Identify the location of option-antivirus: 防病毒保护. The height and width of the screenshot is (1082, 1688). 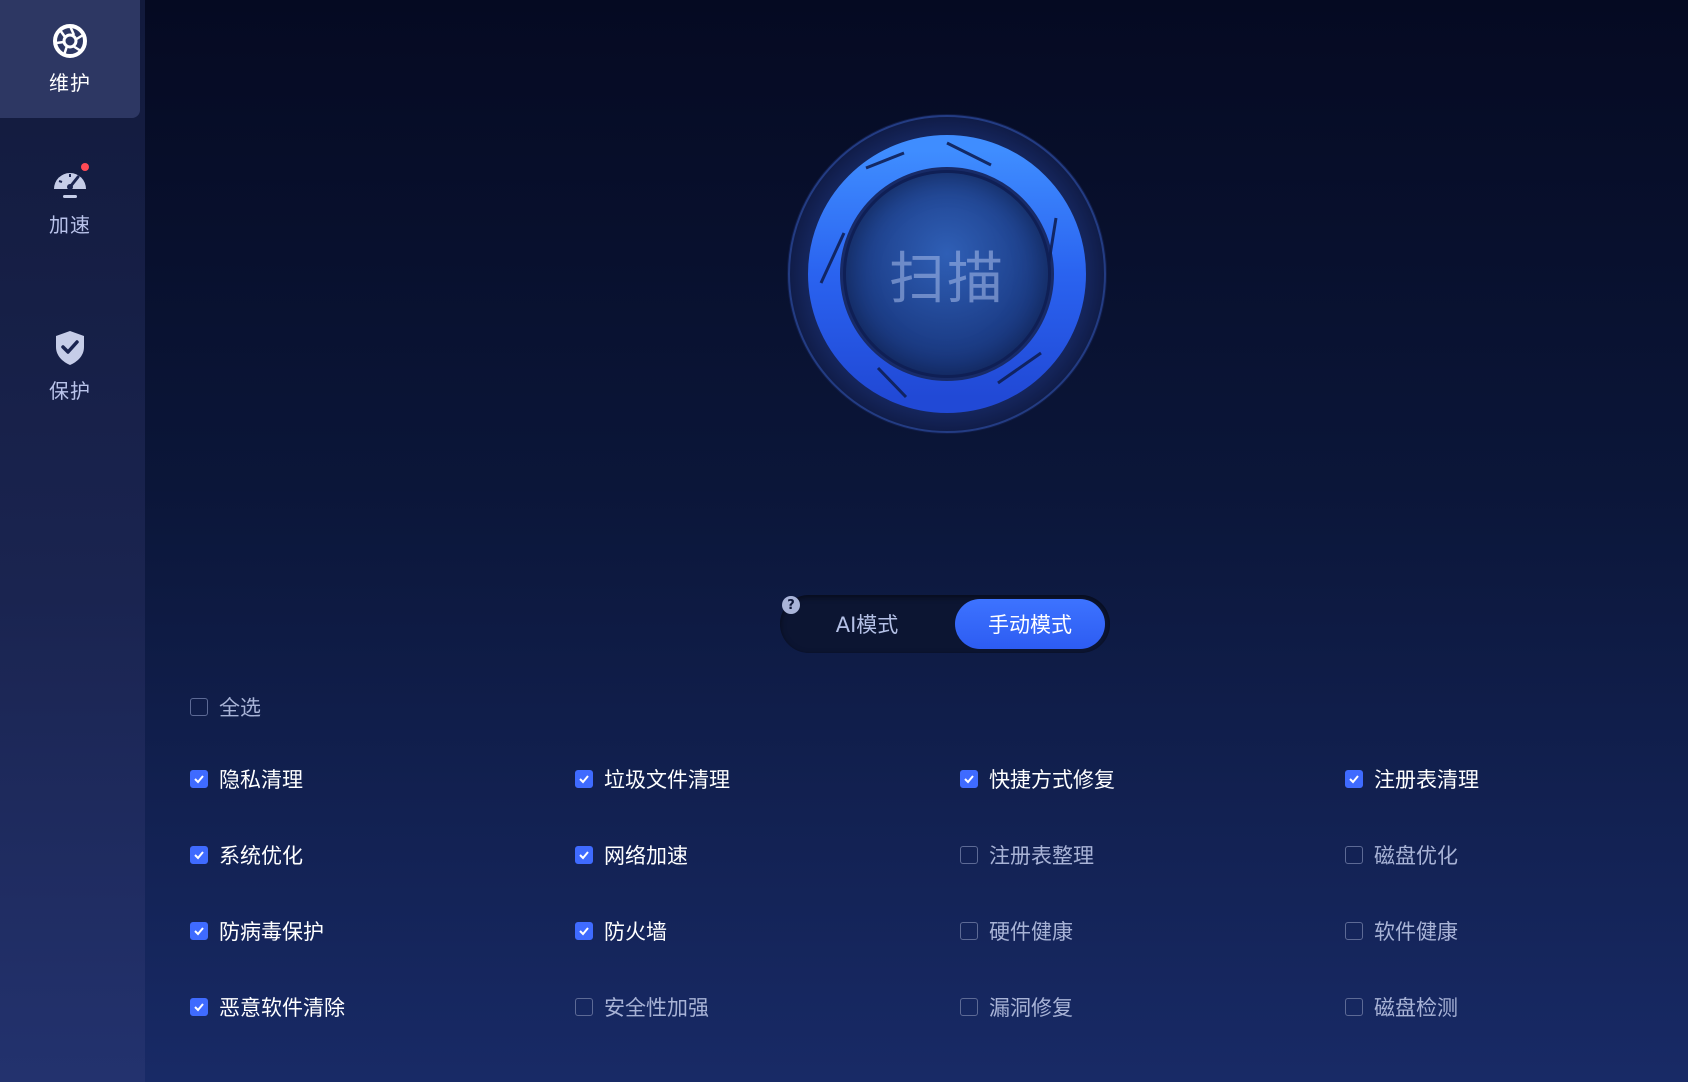
(382, 931).